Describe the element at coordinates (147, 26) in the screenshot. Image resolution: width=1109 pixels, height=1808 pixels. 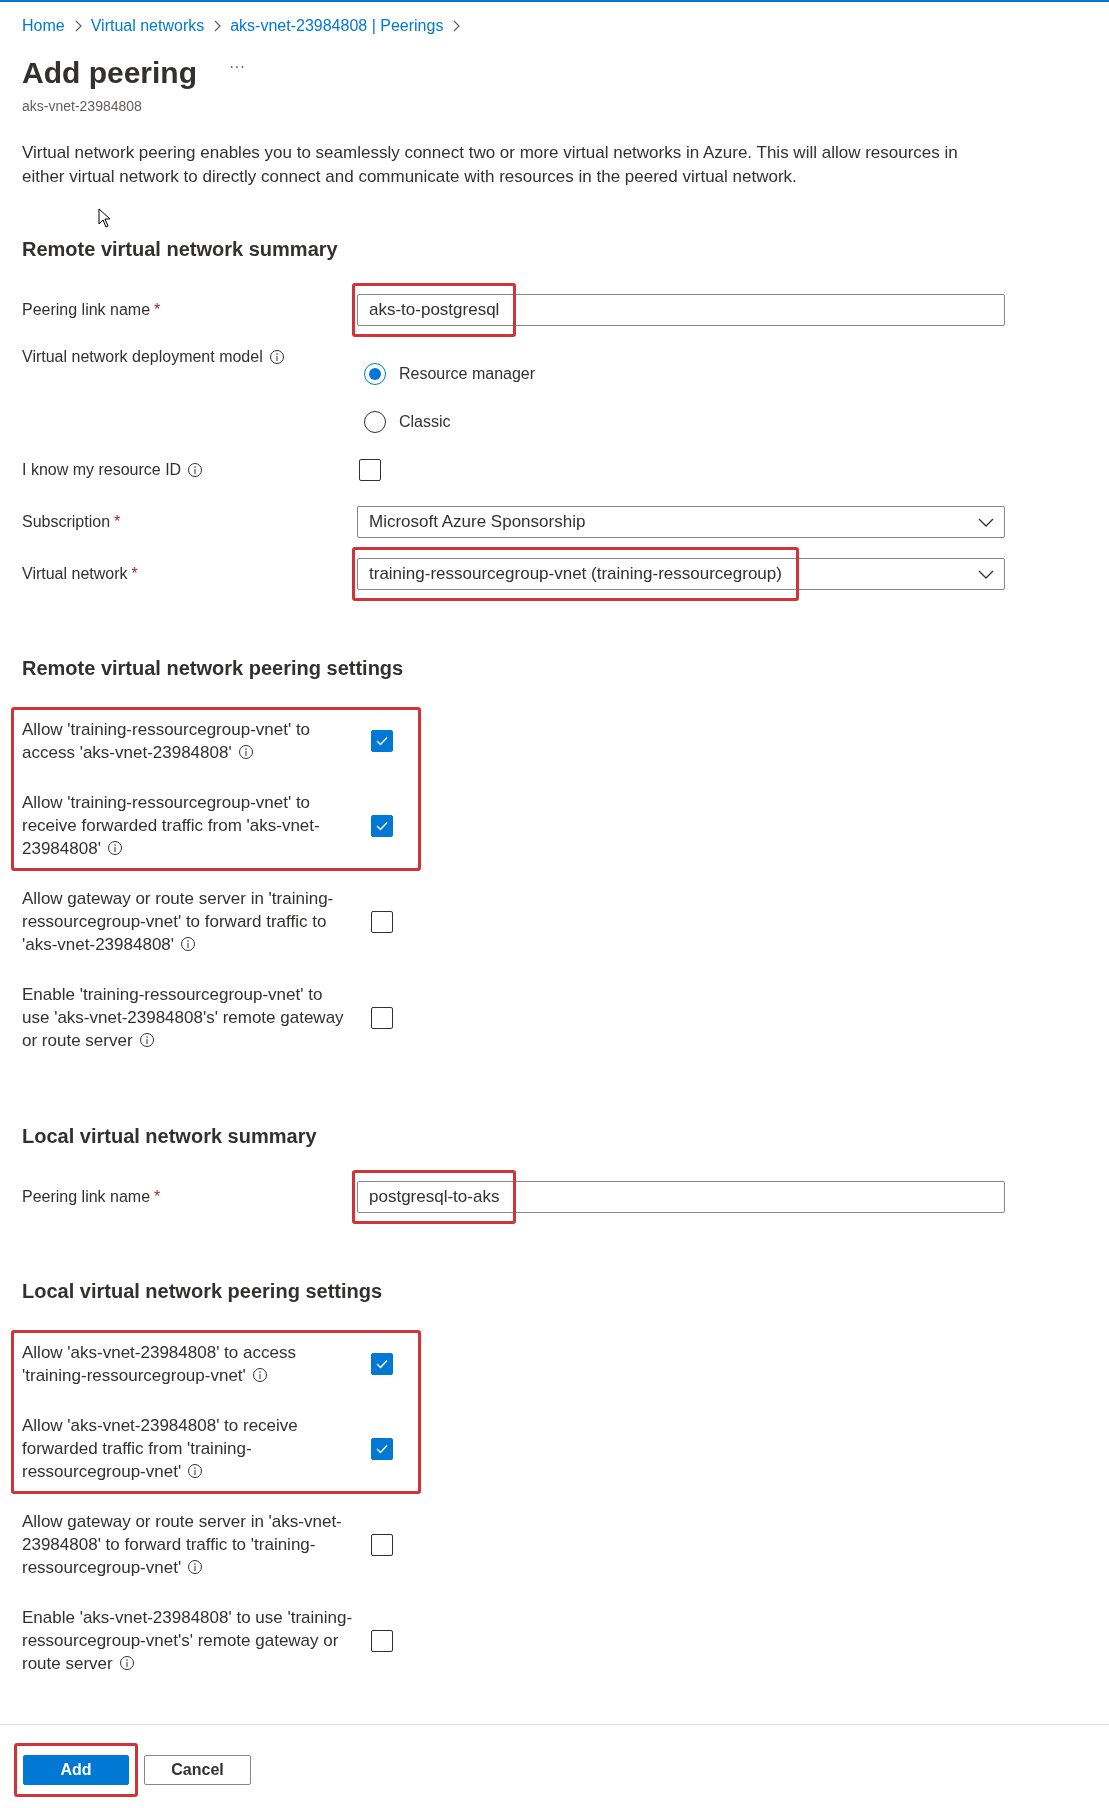
I see `breadcrumb-link: Virtual networks` at that location.